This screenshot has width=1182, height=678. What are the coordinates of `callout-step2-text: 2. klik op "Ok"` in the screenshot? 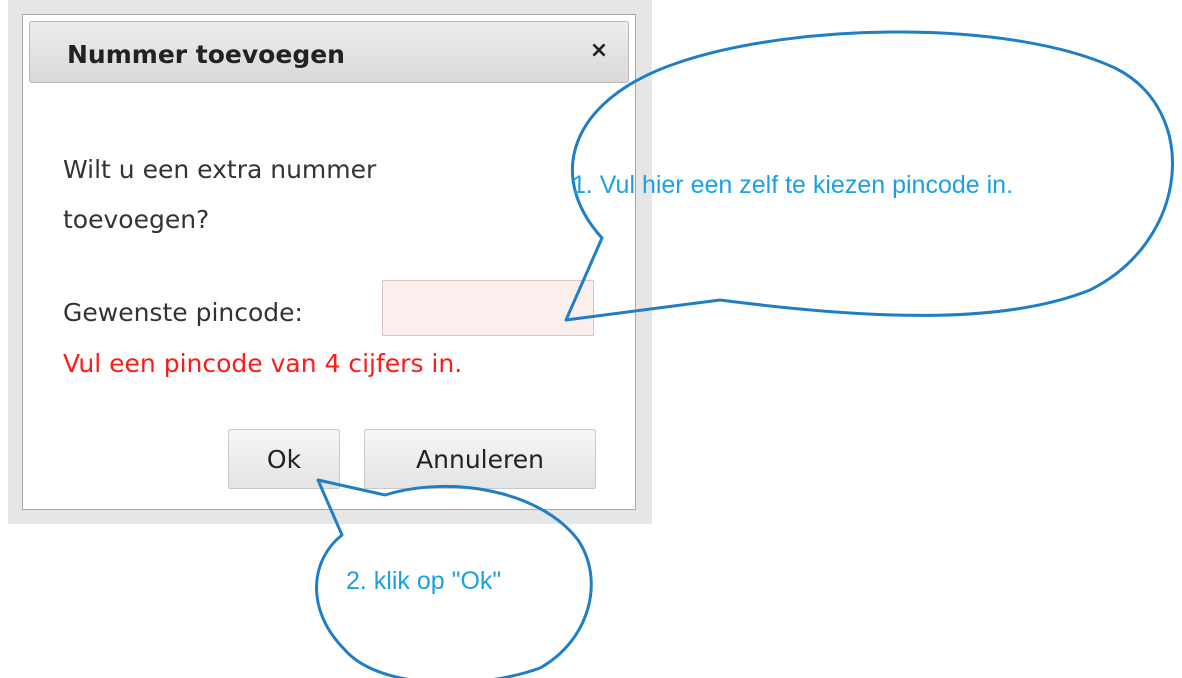 It's located at (424, 581).